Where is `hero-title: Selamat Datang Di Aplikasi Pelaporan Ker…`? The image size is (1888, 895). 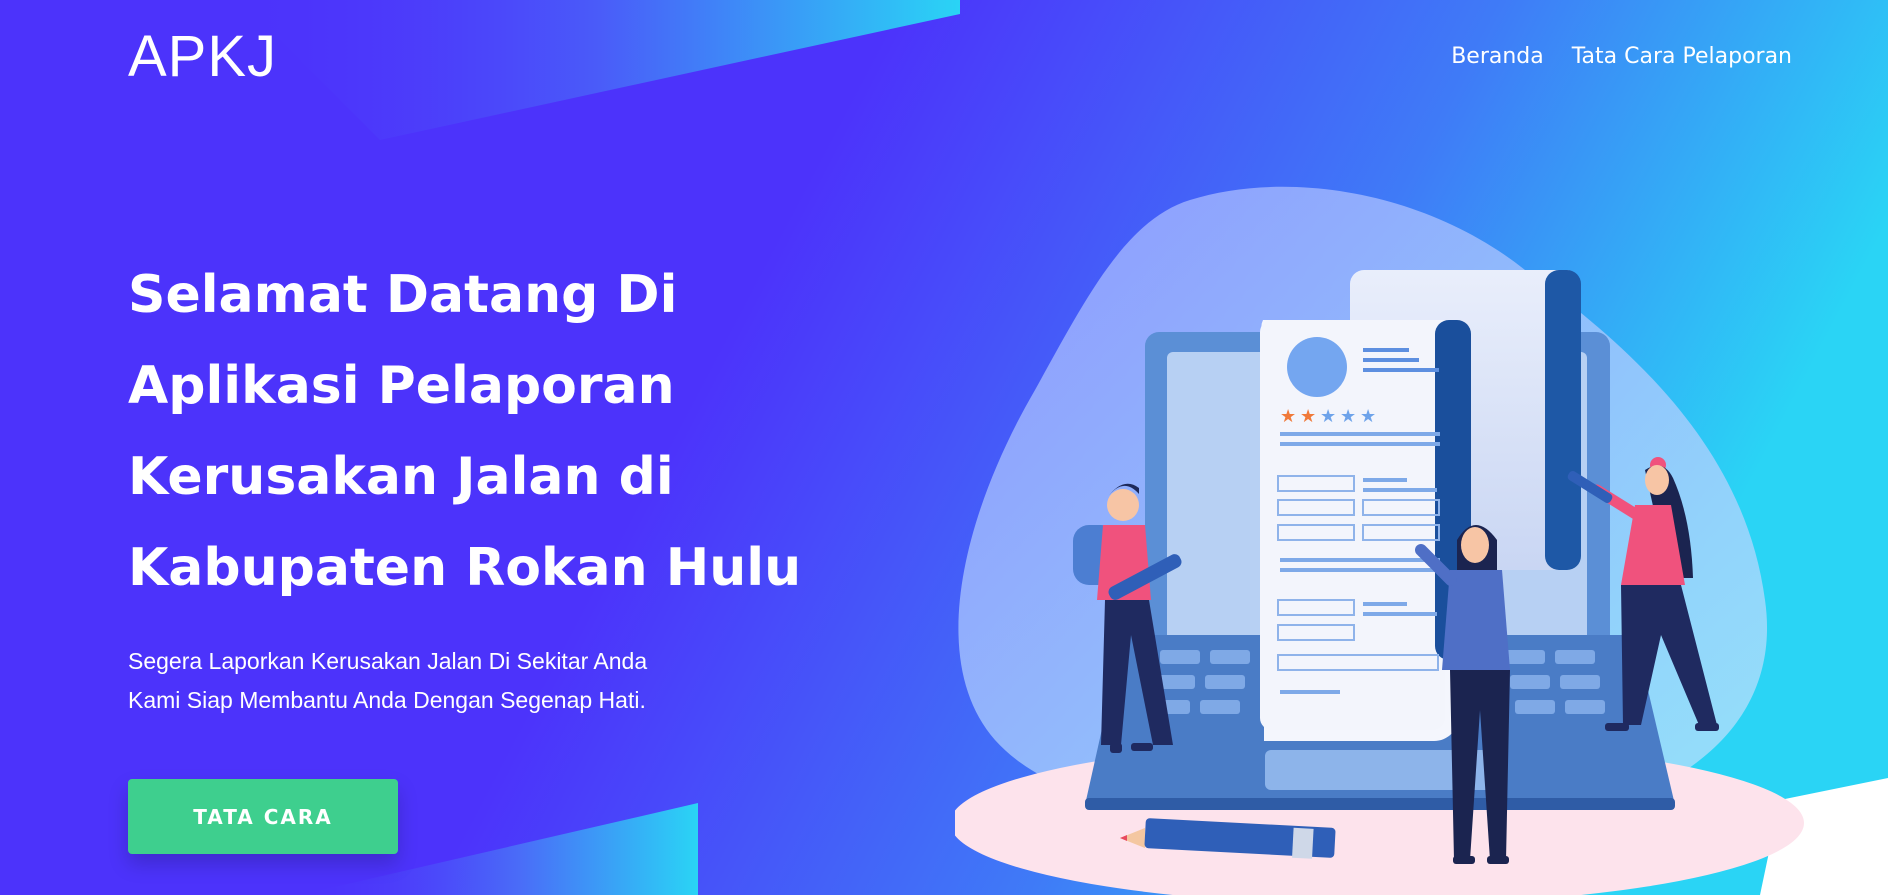
hero-title: Selamat Datang Di Aplikasi Pelaporan Ker… is located at coordinates (465, 431).